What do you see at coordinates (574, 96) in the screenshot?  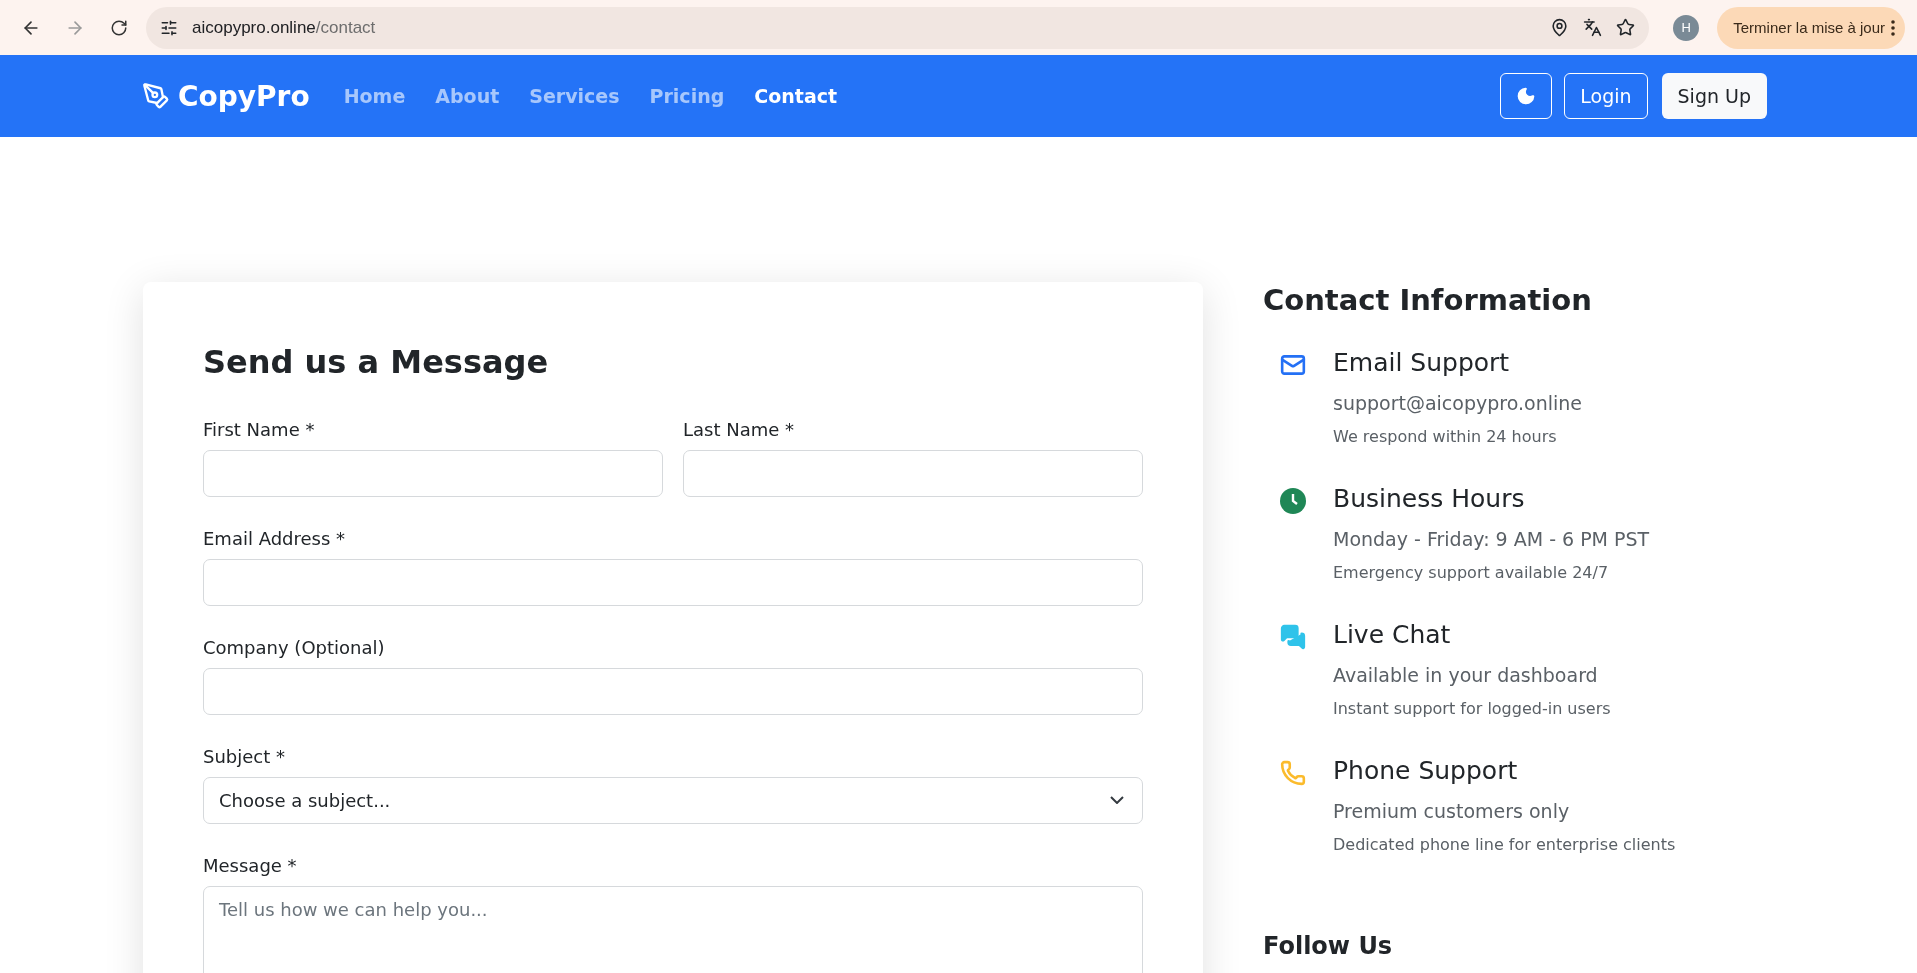 I see `nav-link: Services` at bounding box center [574, 96].